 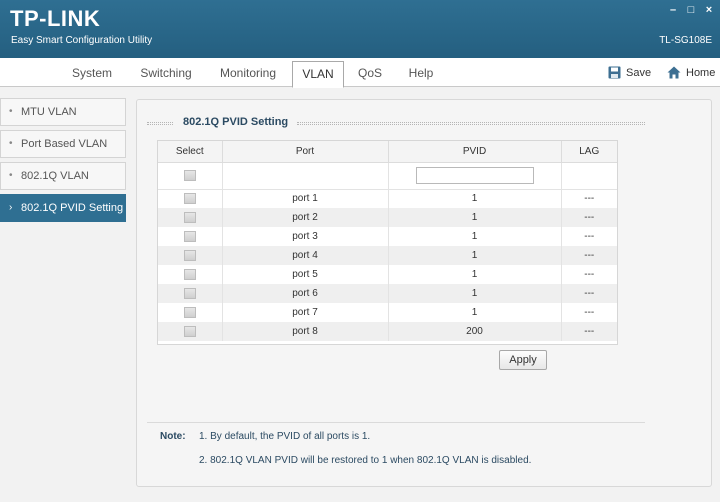 I want to click on tab-monitoring: Monitoring, so click(x=248, y=72).